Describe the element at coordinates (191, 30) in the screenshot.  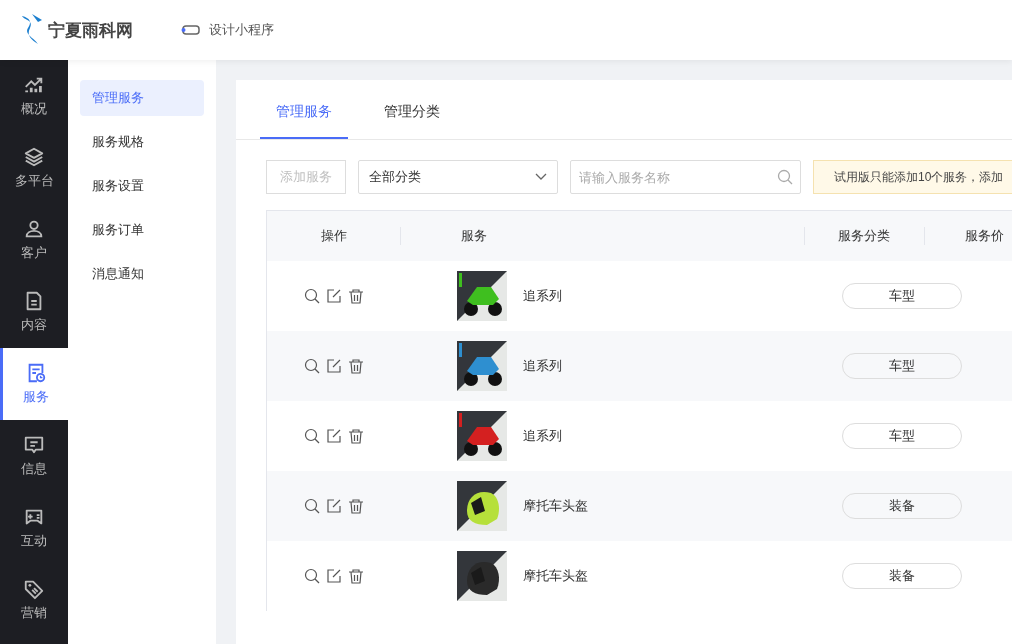
I see `cloud-icon` at that location.